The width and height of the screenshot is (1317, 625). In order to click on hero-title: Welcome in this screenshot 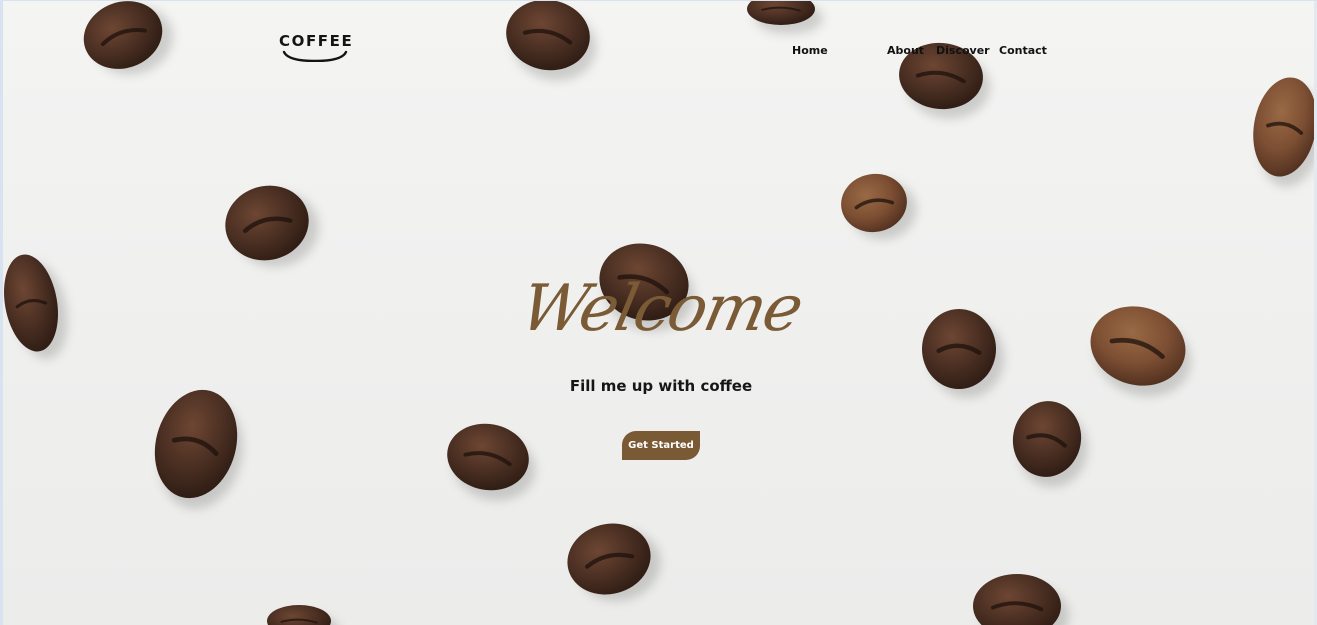, I will do `click(661, 309)`.